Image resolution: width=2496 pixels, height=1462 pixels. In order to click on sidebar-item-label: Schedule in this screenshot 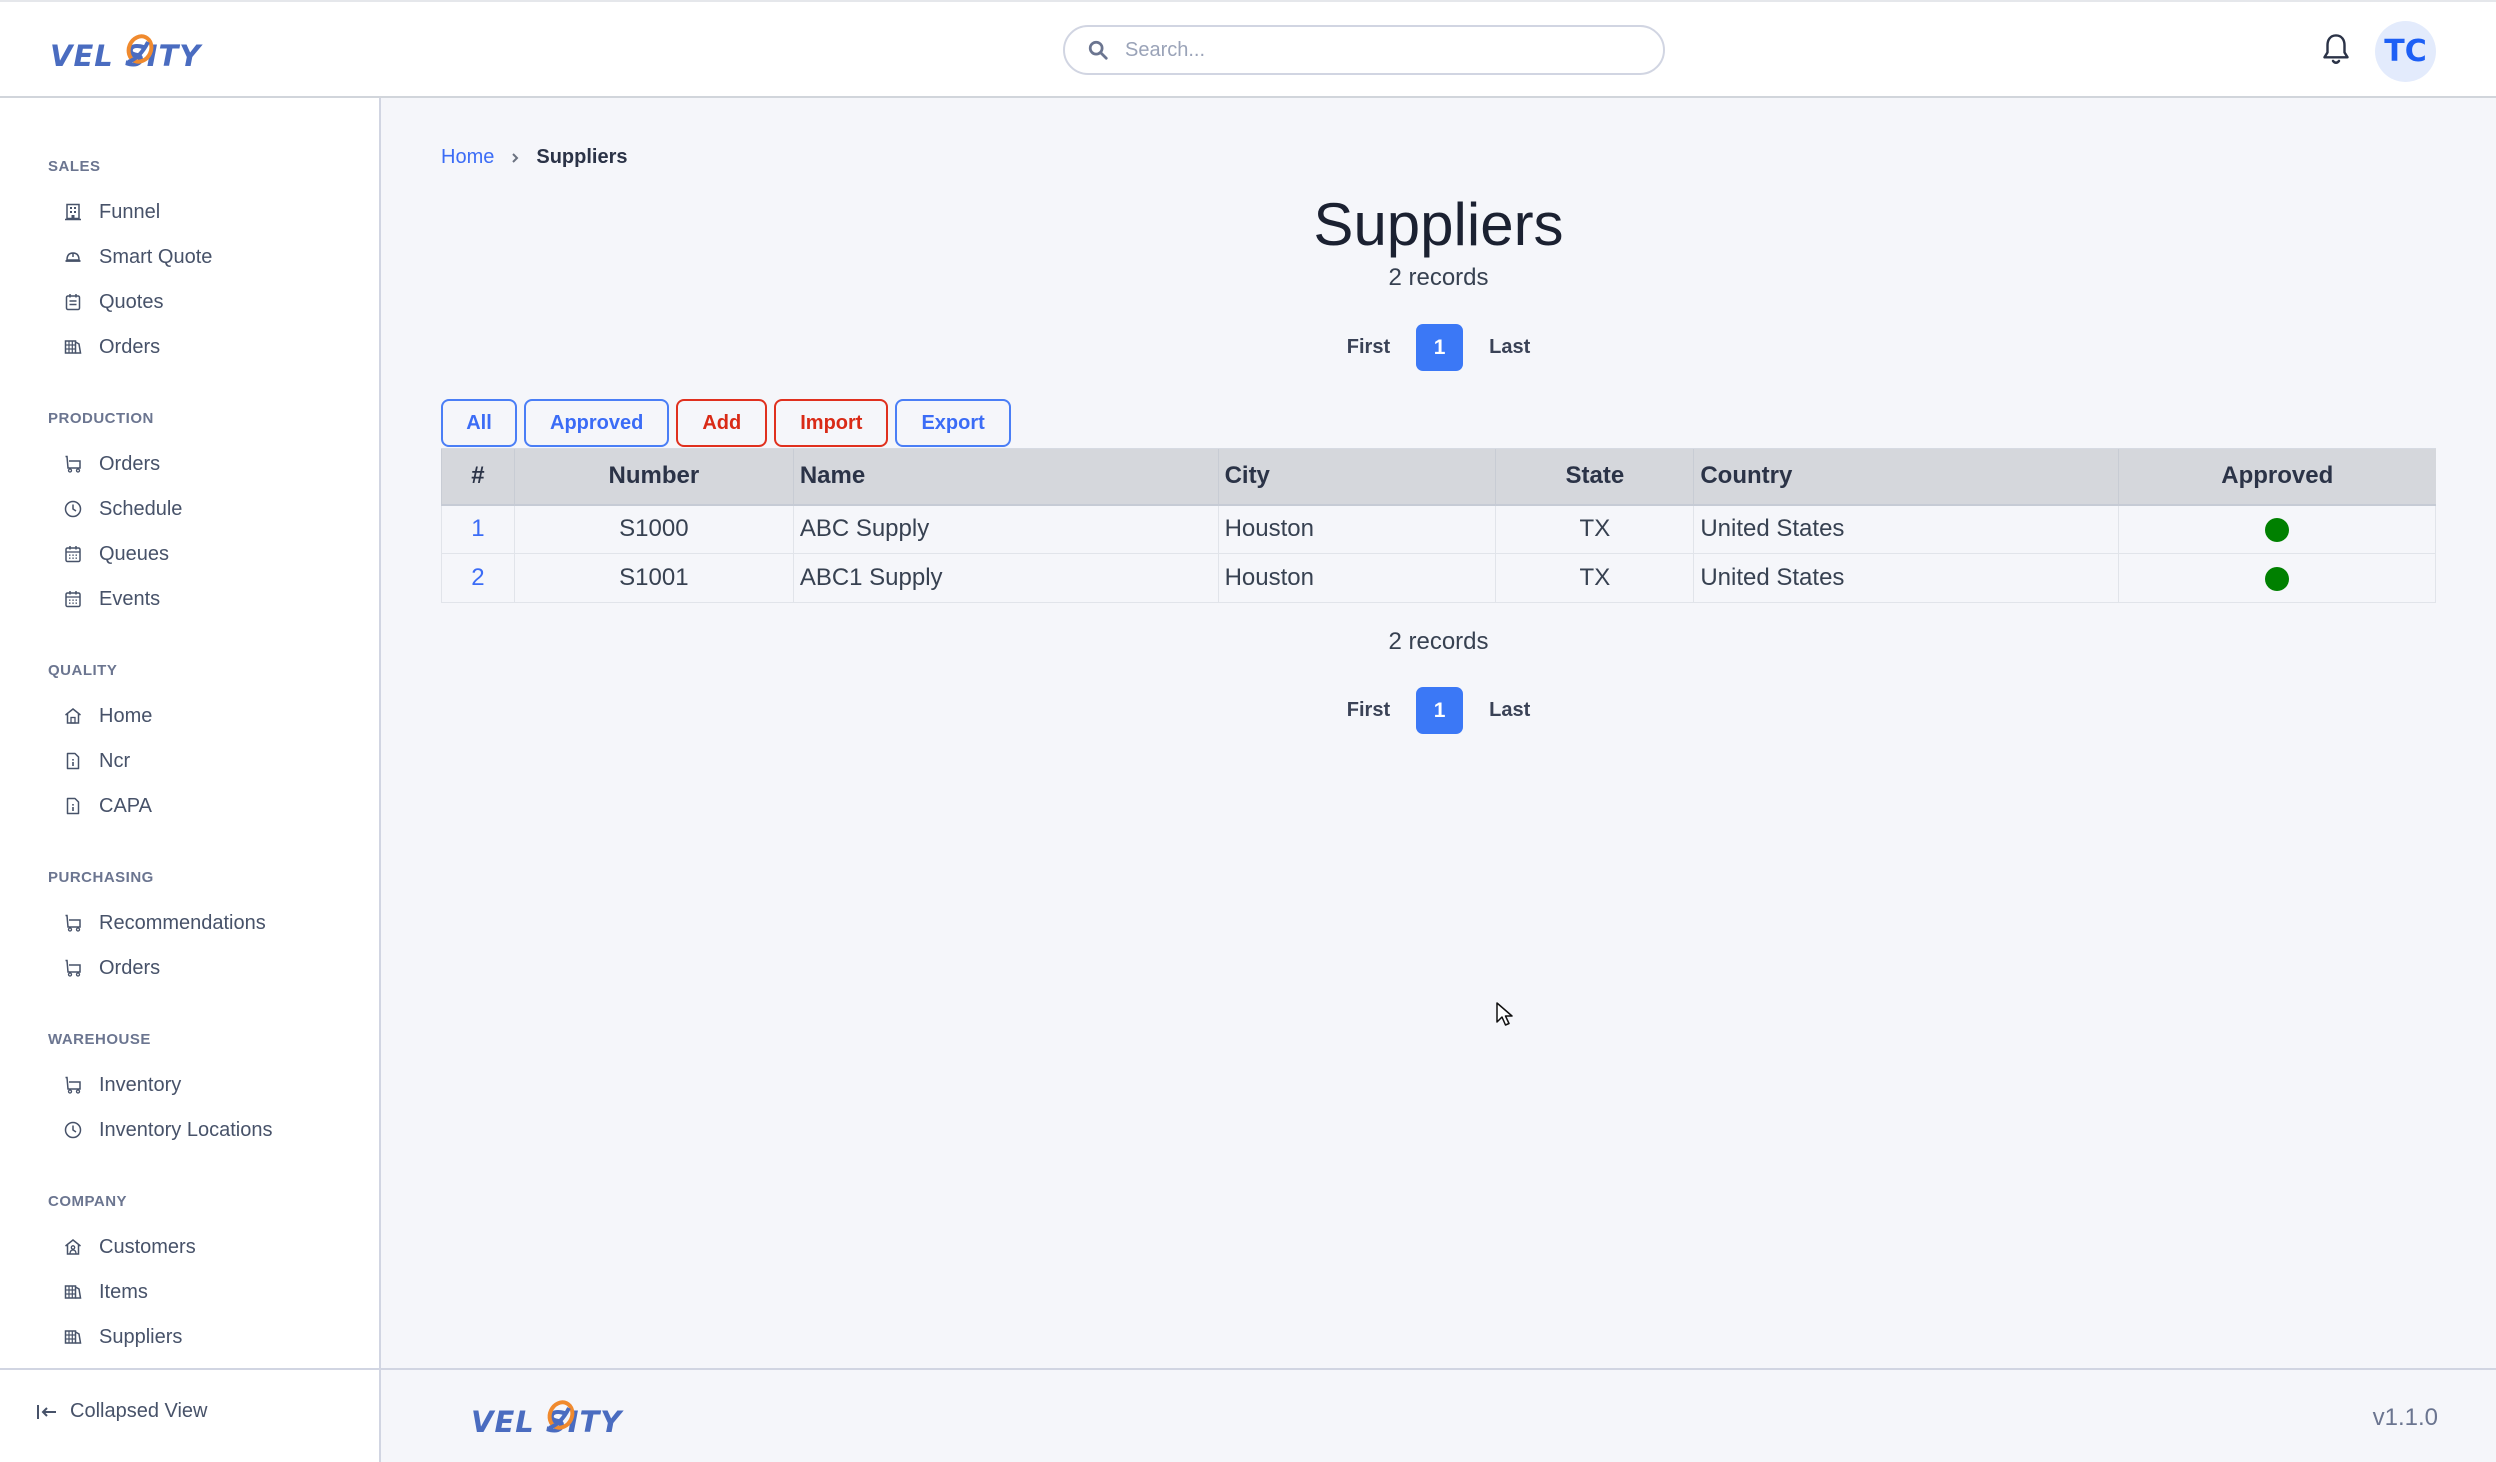, I will do `click(141, 508)`.